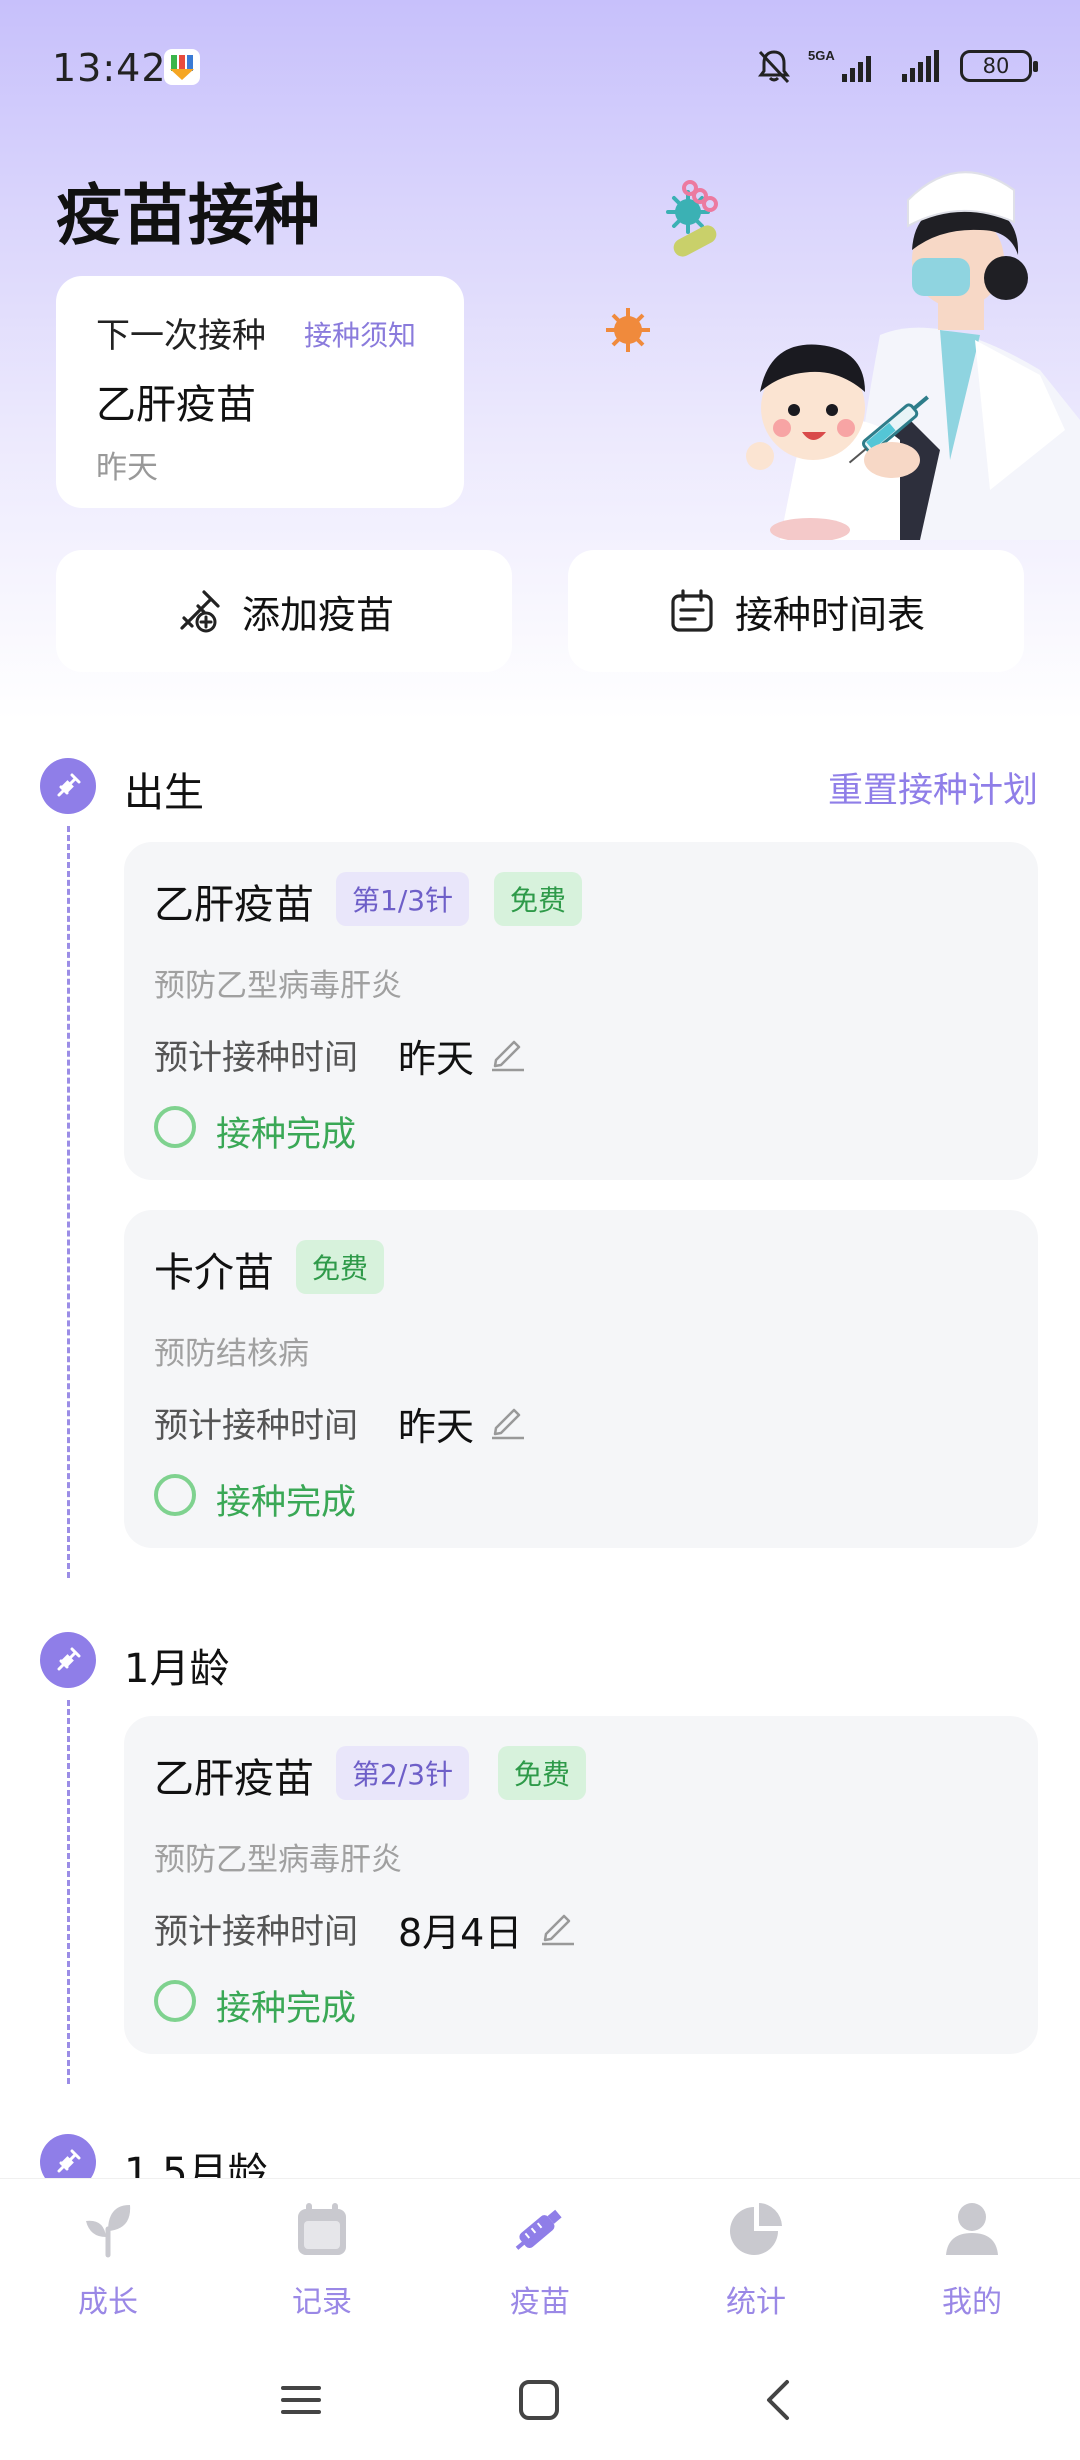 This screenshot has width=1080, height=2460. I want to click on dose-badge: 第2/3针, so click(403, 1773).